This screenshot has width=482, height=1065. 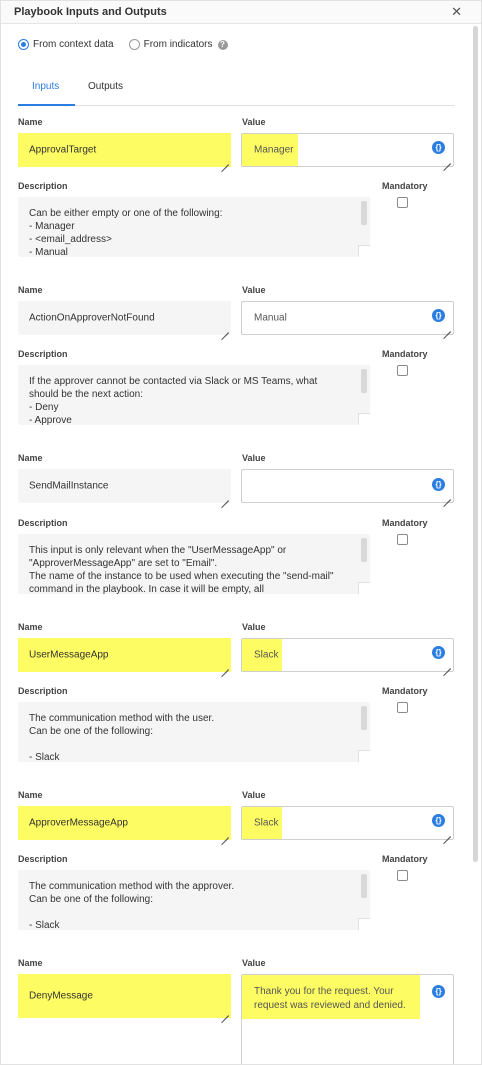 I want to click on input-name-field: SendMailInstance, so click(x=124, y=486).